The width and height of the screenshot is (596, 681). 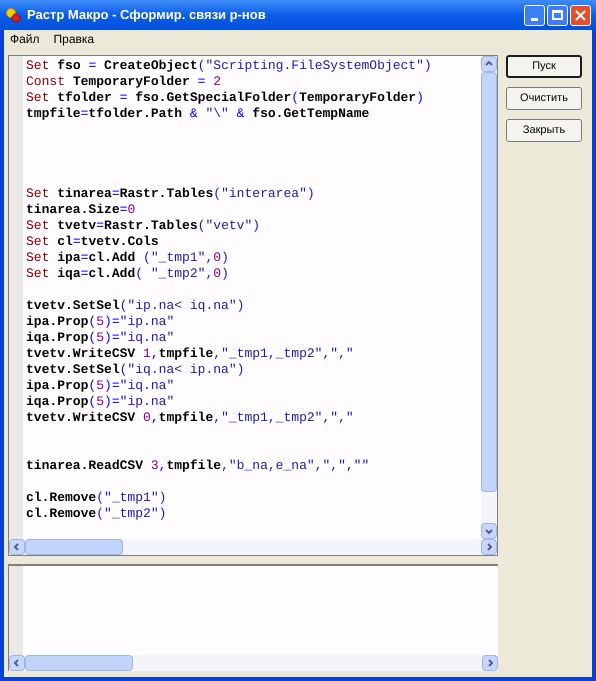 I want to click on code-line: tvetv.SetSel("ip.na< iq.na"), so click(x=135, y=306).